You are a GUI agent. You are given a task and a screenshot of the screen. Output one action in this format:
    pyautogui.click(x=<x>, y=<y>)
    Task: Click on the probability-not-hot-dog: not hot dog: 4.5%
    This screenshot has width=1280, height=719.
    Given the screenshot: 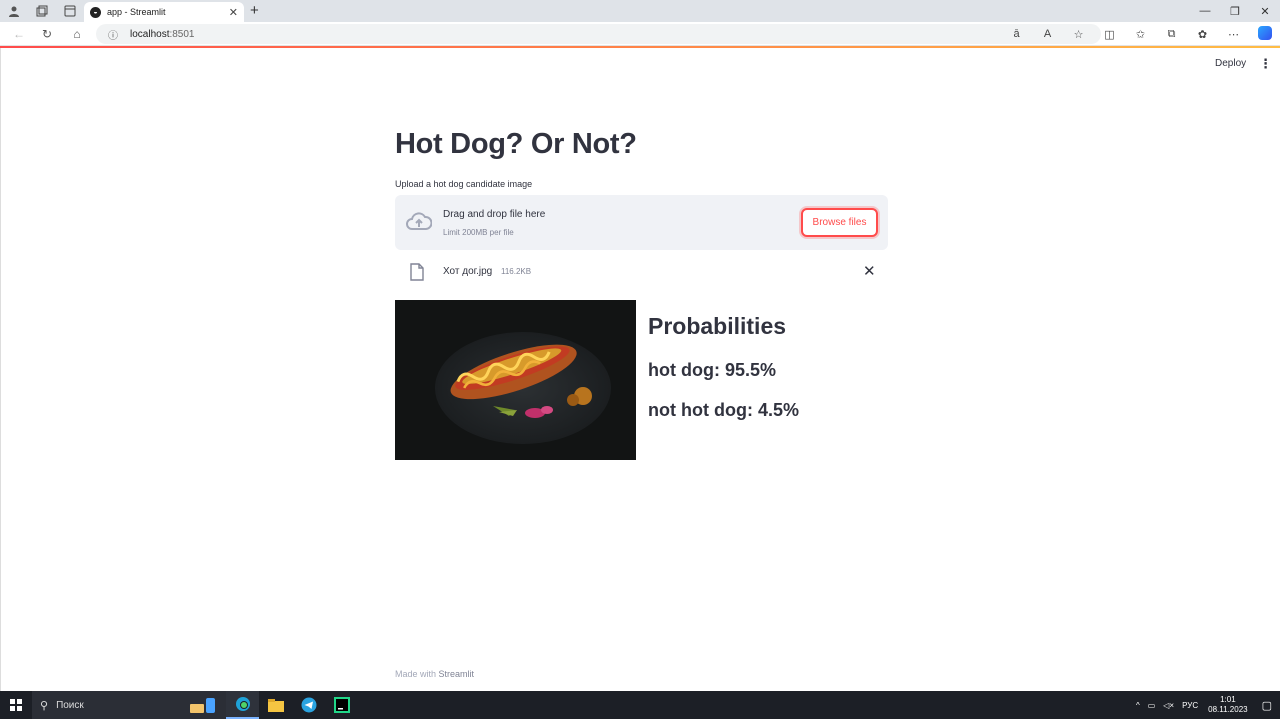 What is the action you would take?
    pyautogui.click(x=723, y=410)
    